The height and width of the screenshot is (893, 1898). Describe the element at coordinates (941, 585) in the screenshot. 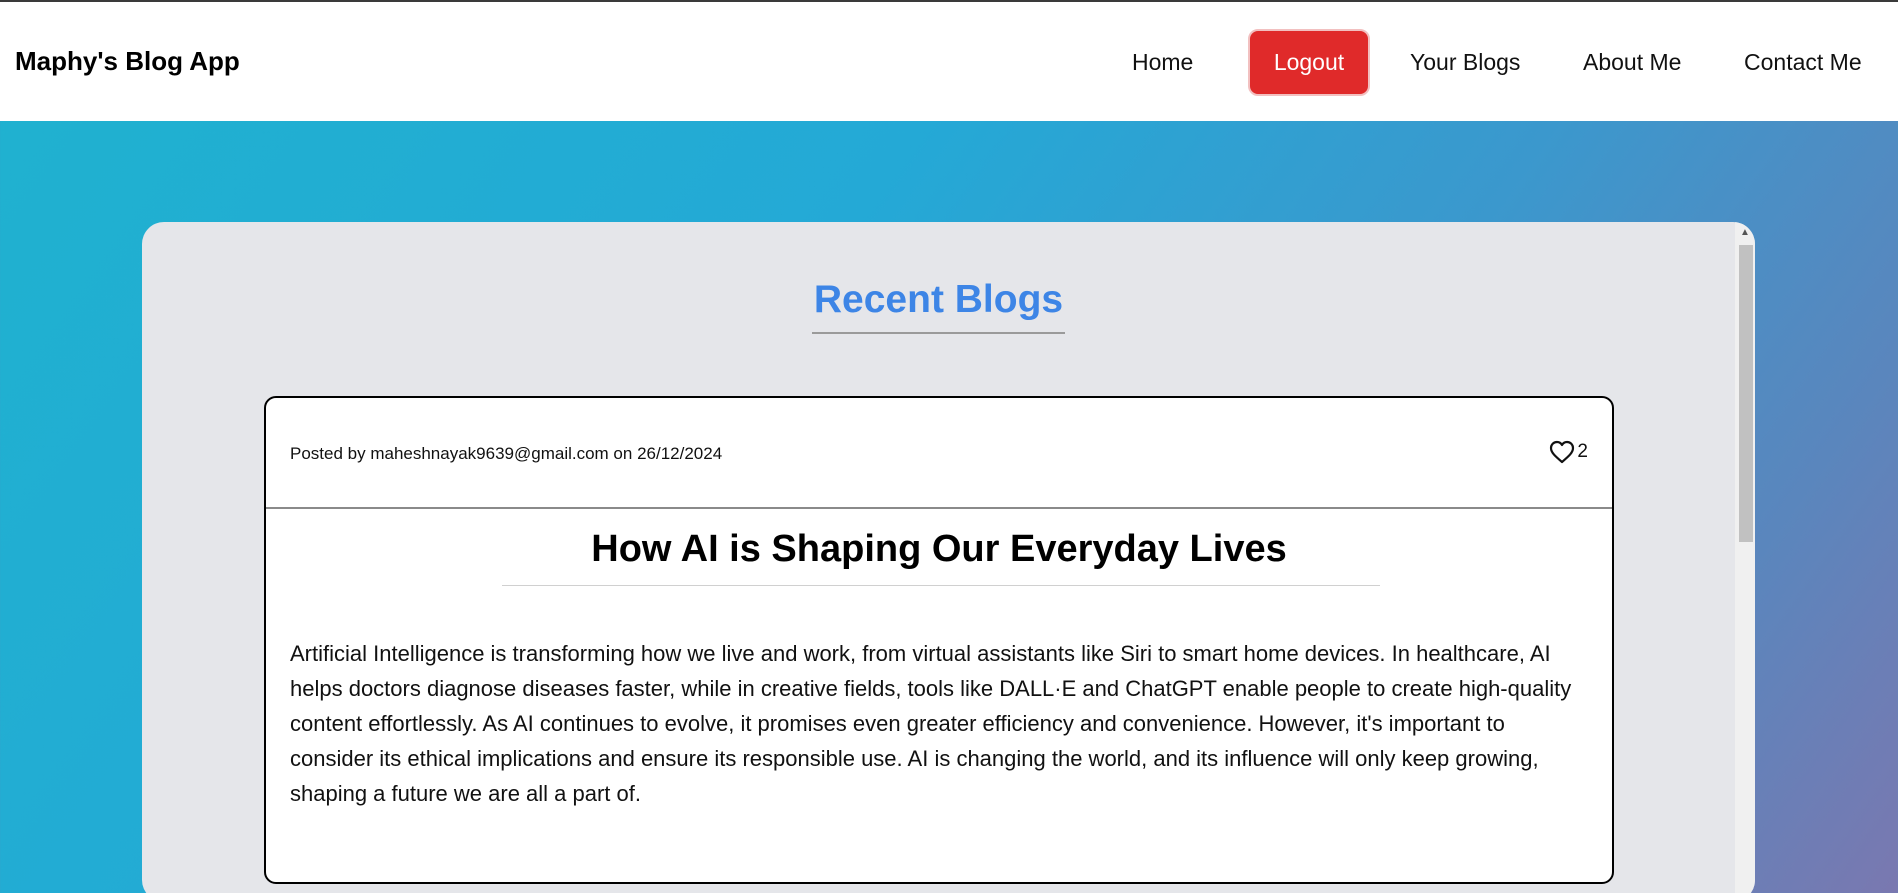

I see `title-divider` at that location.